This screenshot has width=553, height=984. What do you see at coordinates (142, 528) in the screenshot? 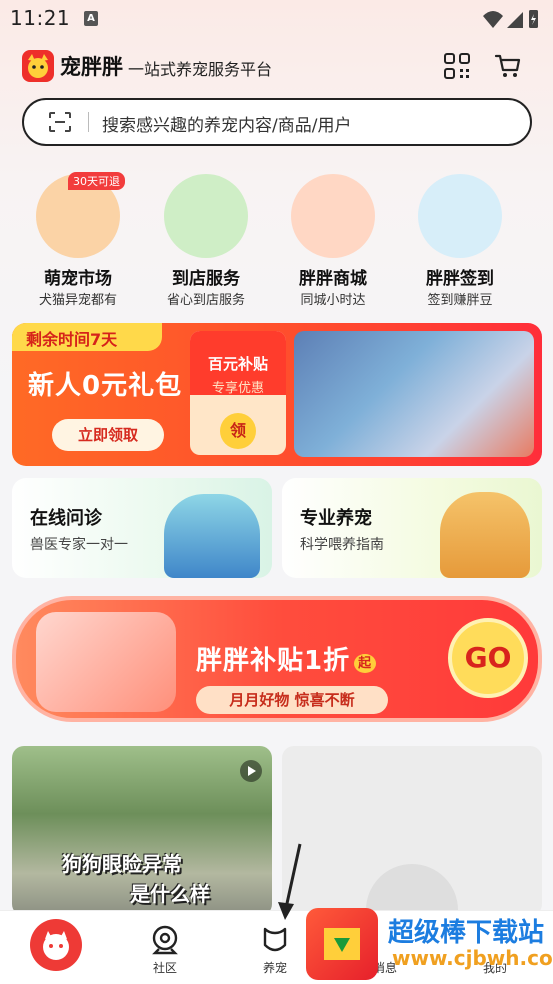
I see `online-consult-card: 在线问诊 兽医专家一对一` at bounding box center [142, 528].